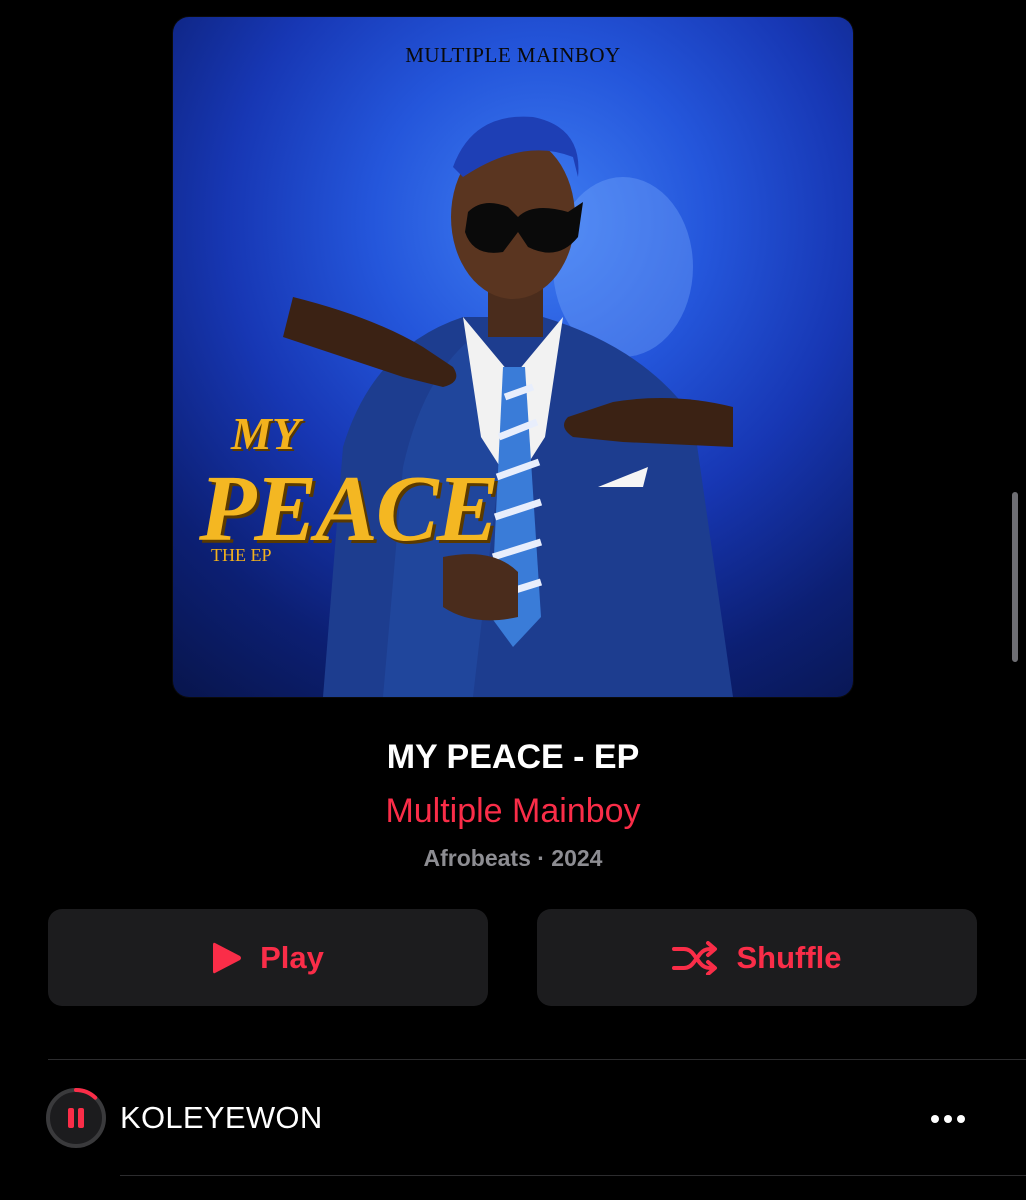  What do you see at coordinates (789, 957) in the screenshot?
I see `shuffle-button-label: Shuffle` at bounding box center [789, 957].